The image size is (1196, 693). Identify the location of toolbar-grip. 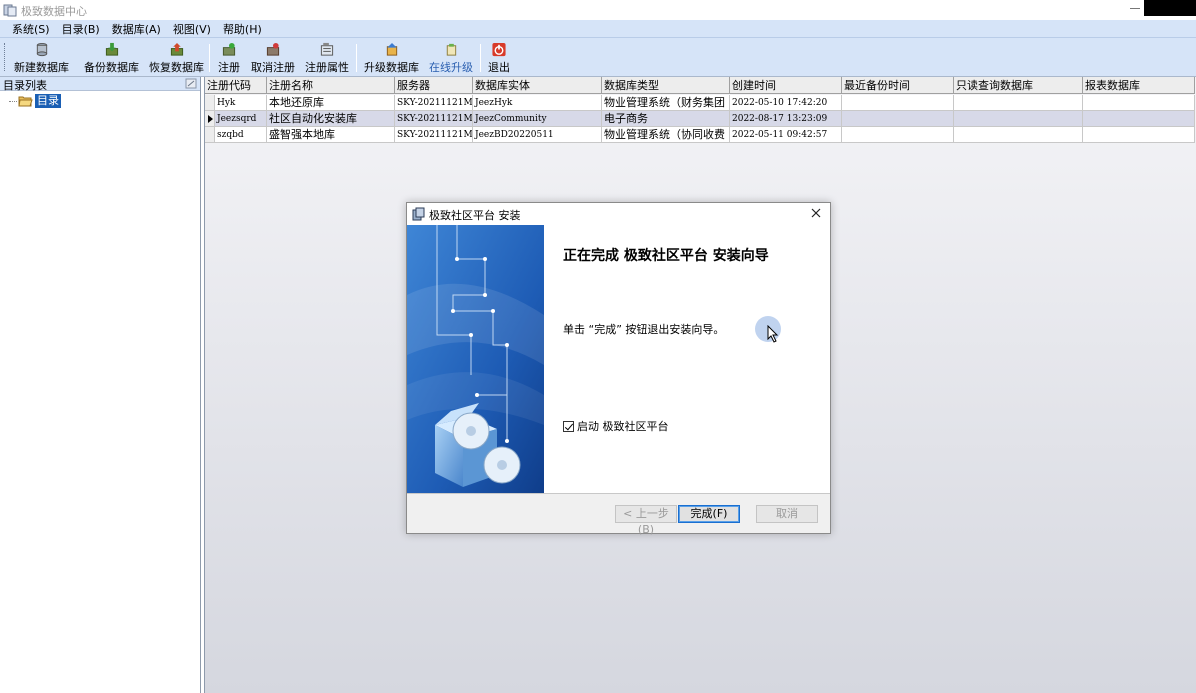
(5, 57).